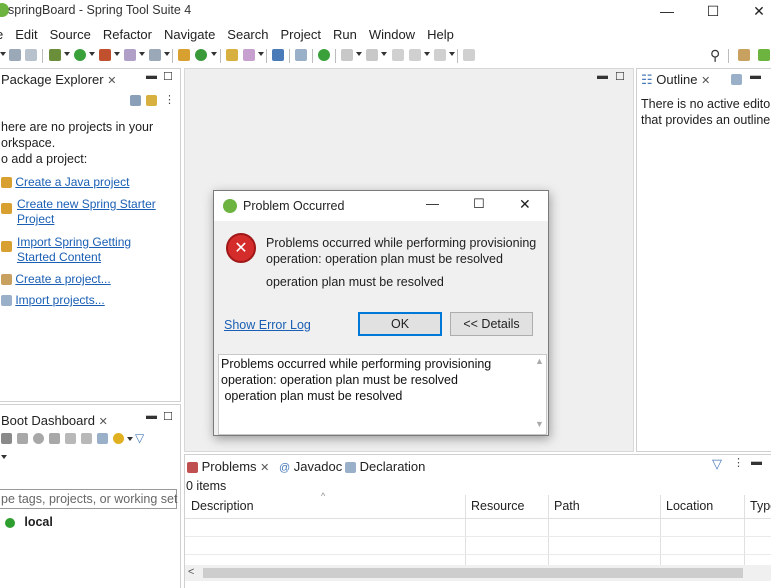  Describe the element at coordinates (602, 76) in the screenshot. I see `editor-minimize-icon: ▬` at that location.